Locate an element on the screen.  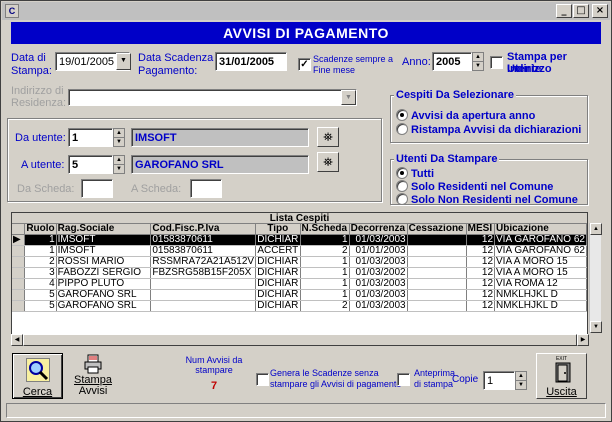
cell-ruolo: 2 is located at coordinates (40, 262).